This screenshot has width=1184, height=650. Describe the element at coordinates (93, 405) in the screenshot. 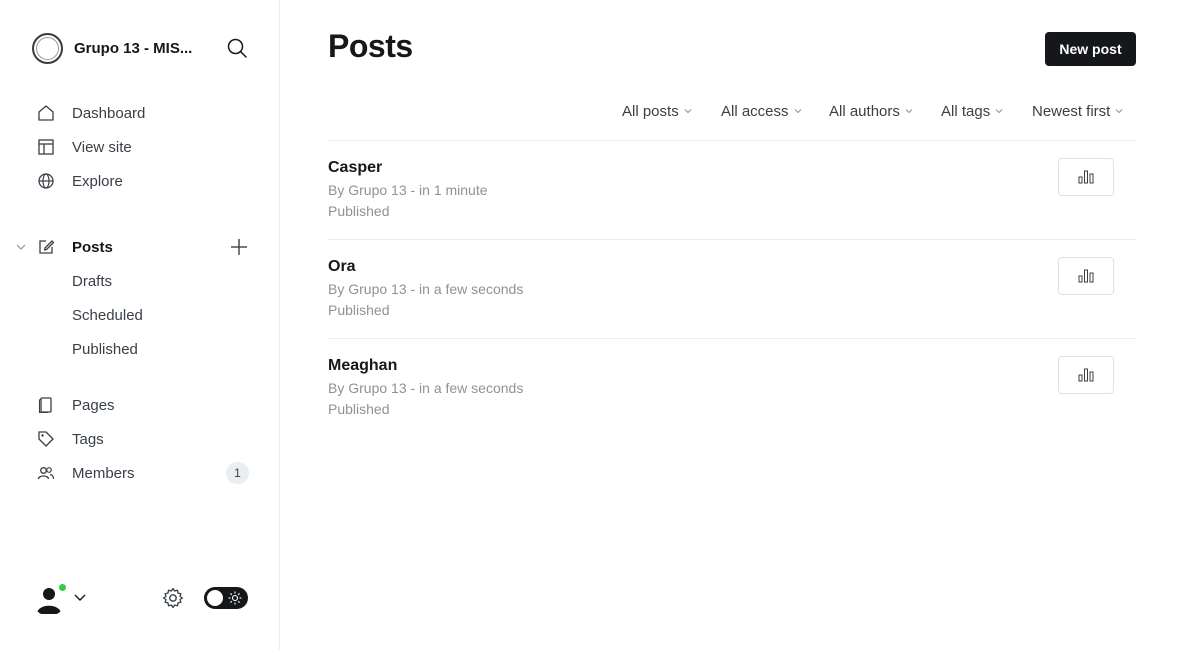

I see `nav-label-pages: Pages` at that location.